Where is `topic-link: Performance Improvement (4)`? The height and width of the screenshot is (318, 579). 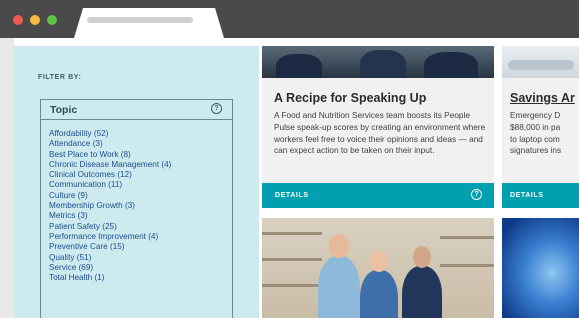
topic-link: Performance Improvement (4) is located at coordinates (140, 237).